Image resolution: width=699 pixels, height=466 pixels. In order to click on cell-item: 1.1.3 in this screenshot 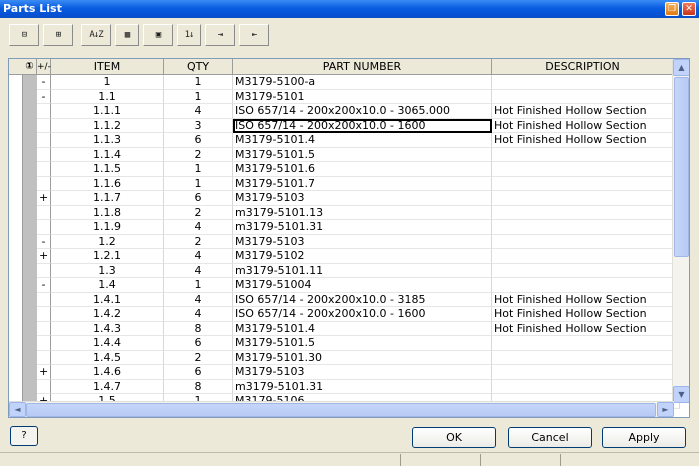, I will do `click(107, 140)`.